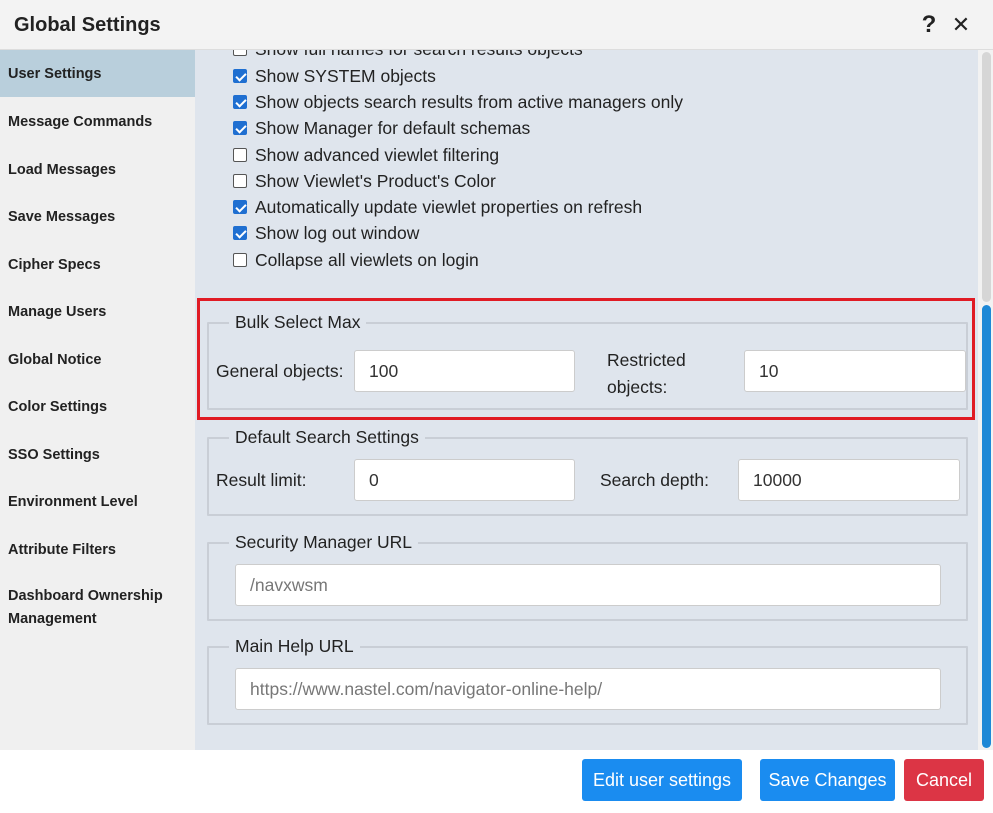  What do you see at coordinates (55, 73) in the screenshot?
I see `sidebar-item-label: User Settings` at bounding box center [55, 73].